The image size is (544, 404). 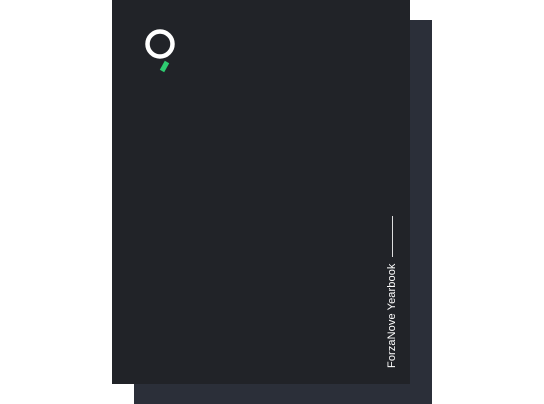 I want to click on cover-title-vertical: ForzaNove Yearbook, so click(x=392, y=292).